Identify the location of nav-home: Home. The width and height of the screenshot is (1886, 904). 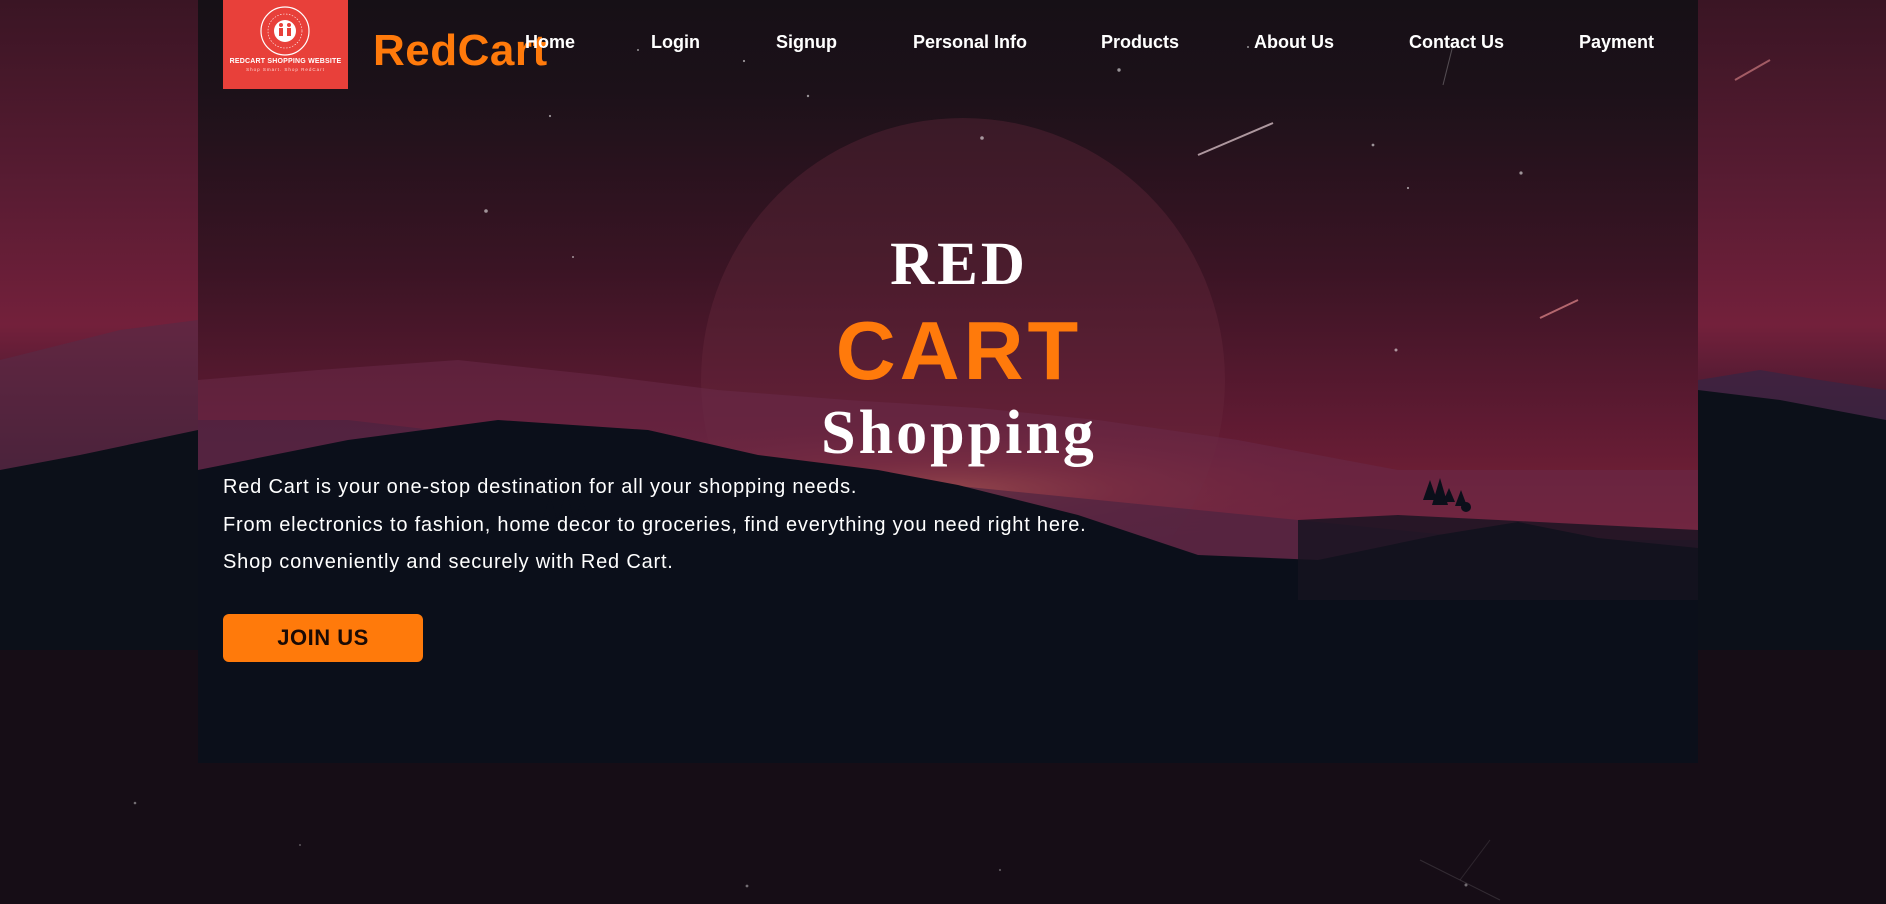
(550, 42).